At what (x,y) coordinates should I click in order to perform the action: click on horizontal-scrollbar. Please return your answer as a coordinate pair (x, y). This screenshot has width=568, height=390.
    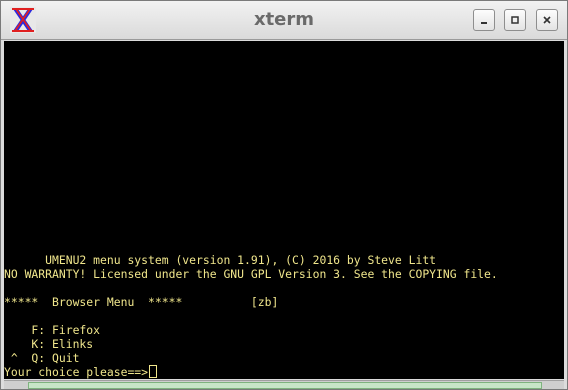
    Looking at the image, I should click on (284, 384).